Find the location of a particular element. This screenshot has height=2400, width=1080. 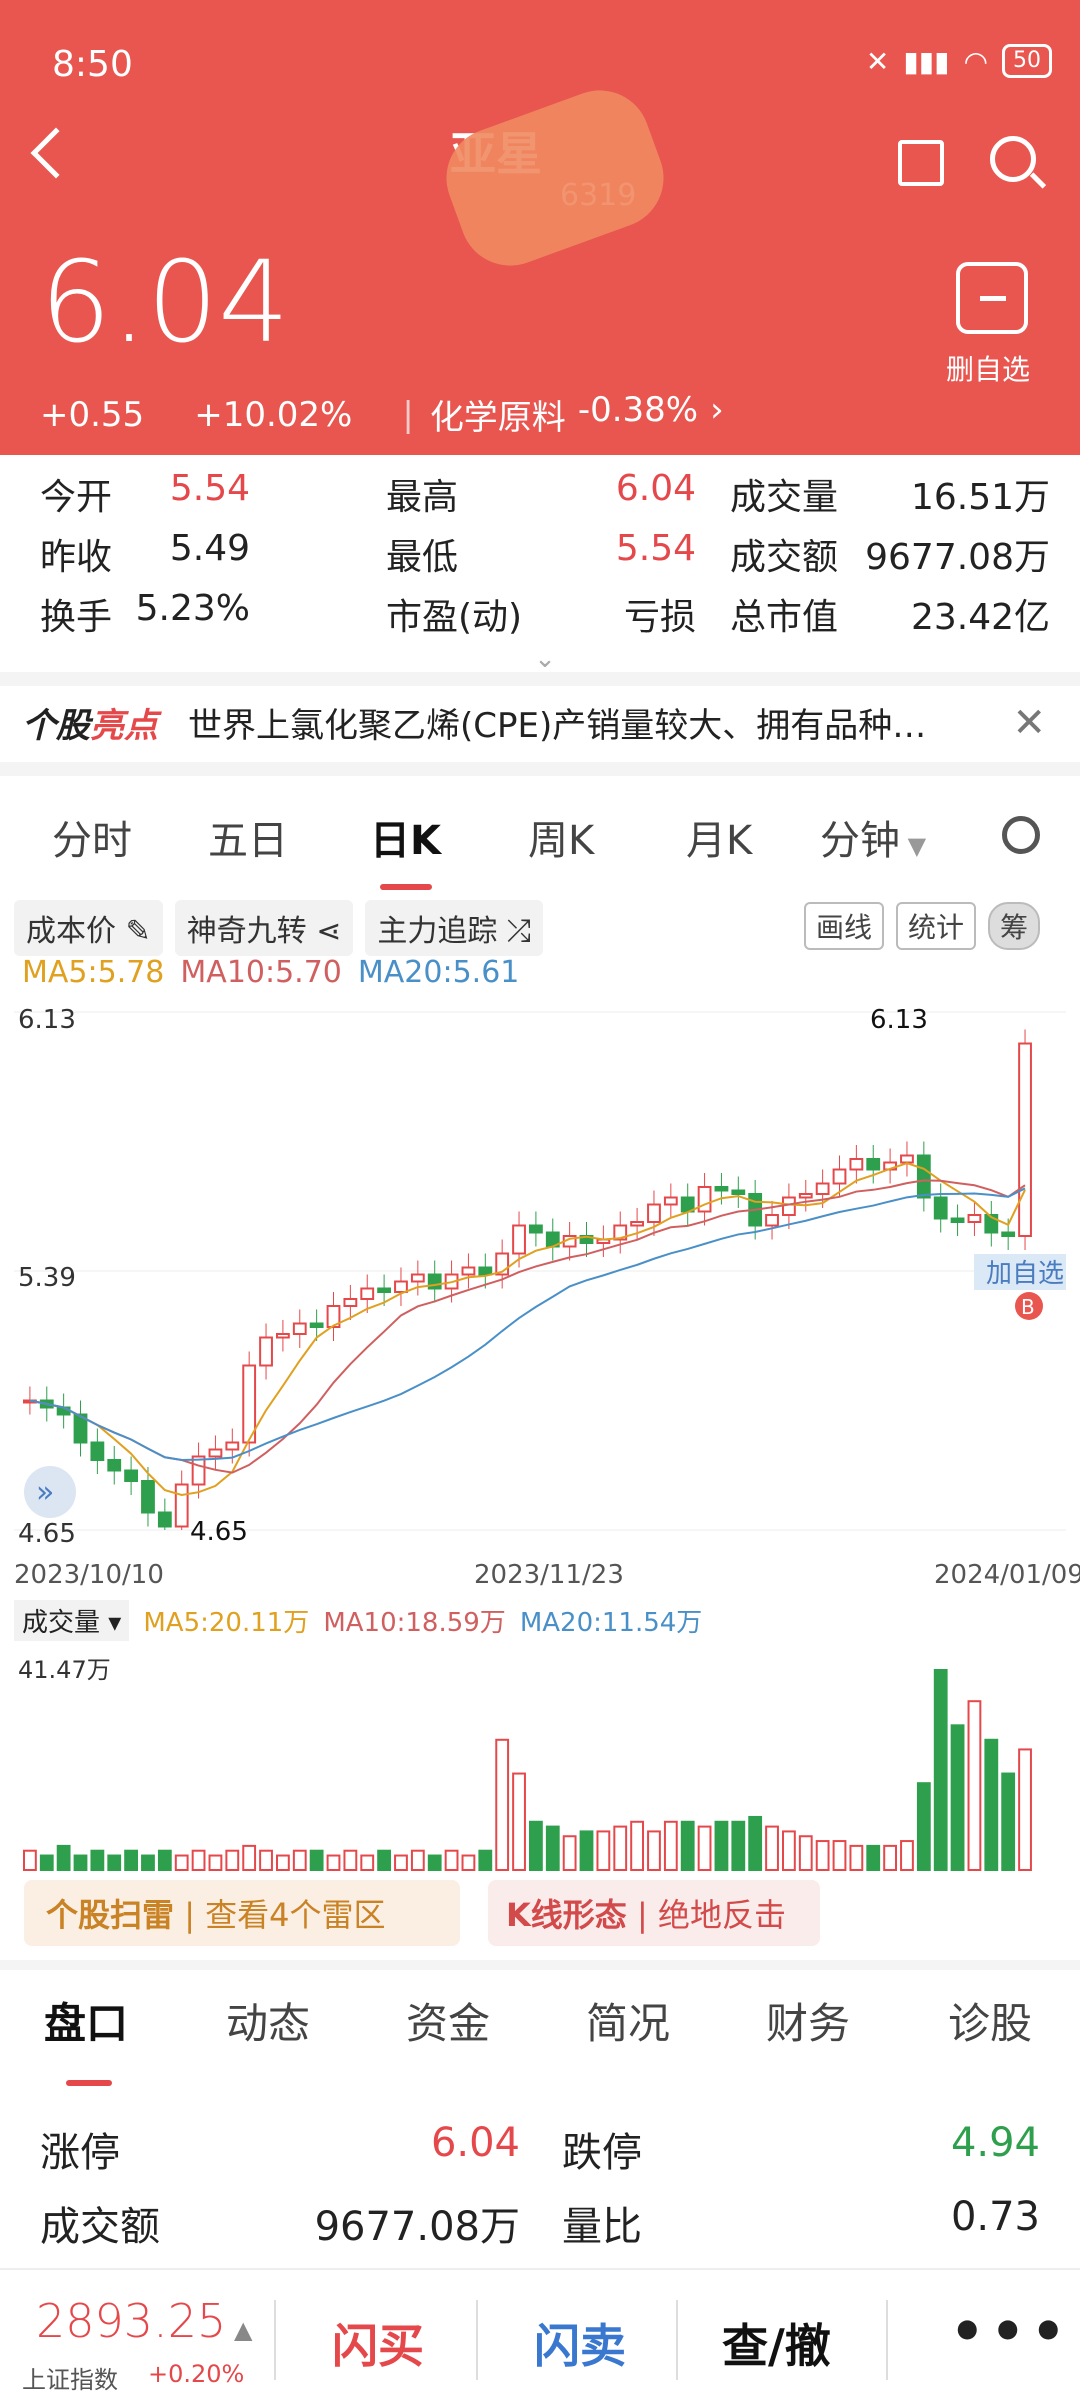

close-icon: ✕ is located at coordinates (1029, 723).